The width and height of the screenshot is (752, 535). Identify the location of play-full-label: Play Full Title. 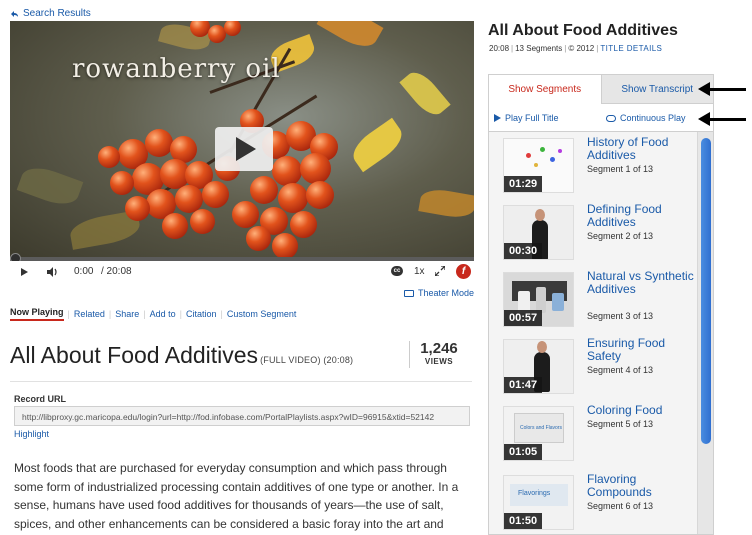
(532, 118).